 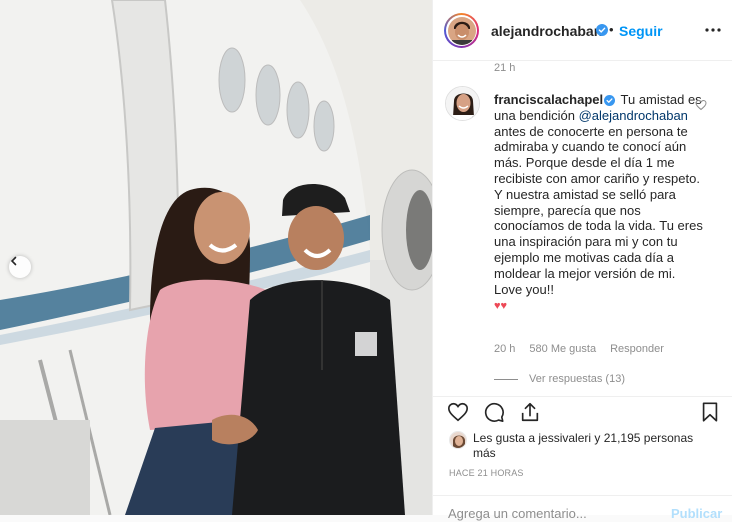 What do you see at coordinates (13, 261) in the screenshot?
I see `chevron-left-icon` at bounding box center [13, 261].